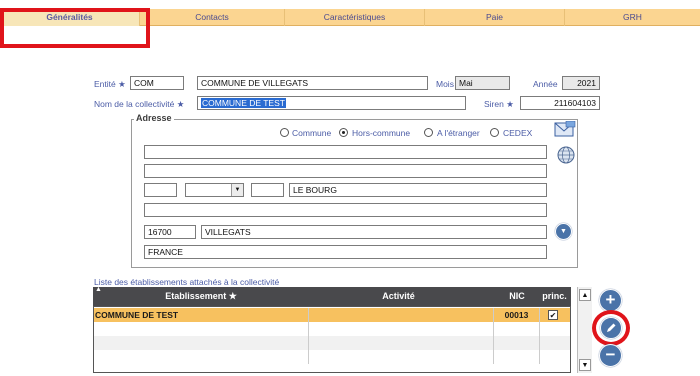 This screenshot has height=376, width=700. I want to click on tab-paie: Paie, so click(495, 17).